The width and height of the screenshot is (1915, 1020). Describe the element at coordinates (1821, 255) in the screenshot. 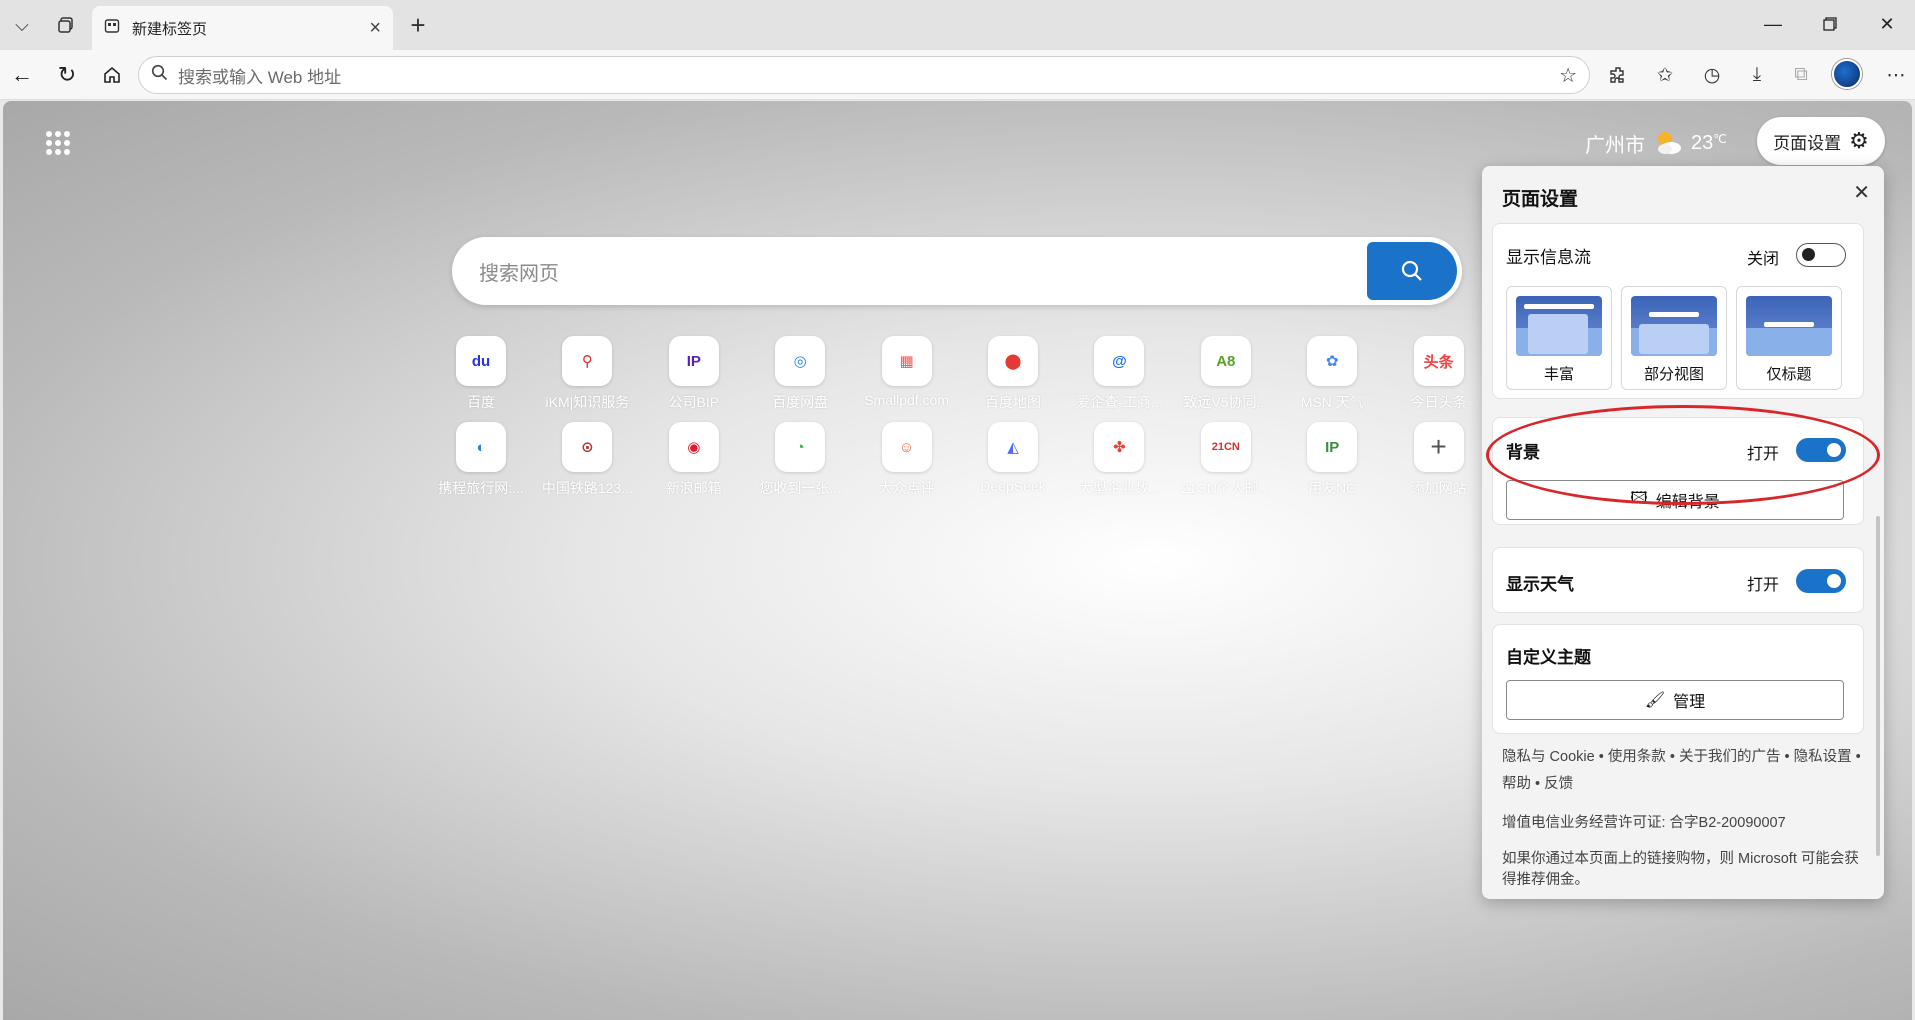

I see `feed-toggle` at that location.